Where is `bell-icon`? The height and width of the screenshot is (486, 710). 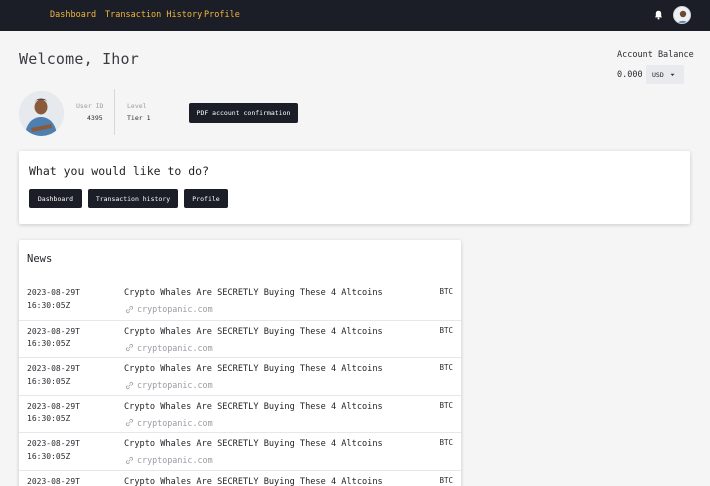
bell-icon is located at coordinates (658, 15).